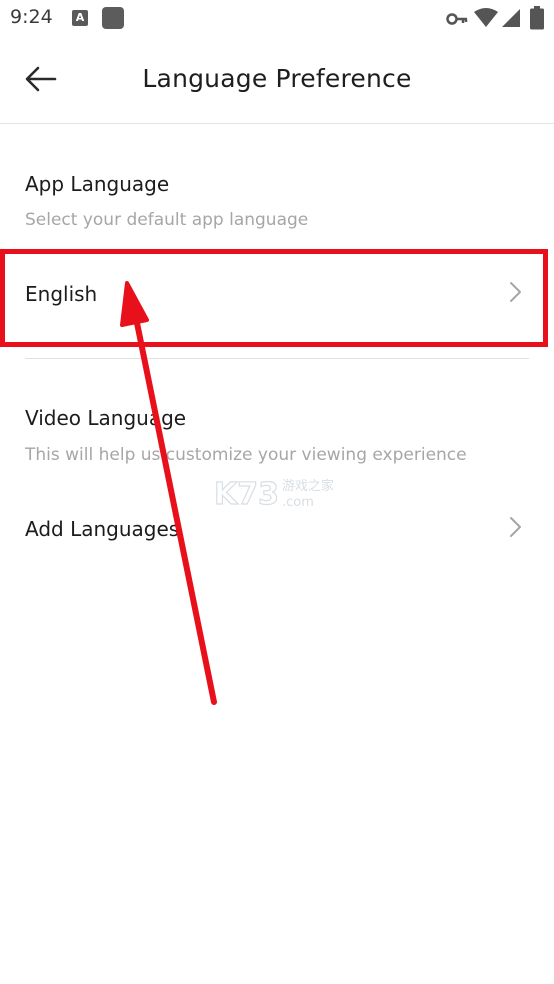 This screenshot has height=984, width=554. Describe the element at coordinates (168, 493) in the screenshot. I see `annotation-arrow` at that location.